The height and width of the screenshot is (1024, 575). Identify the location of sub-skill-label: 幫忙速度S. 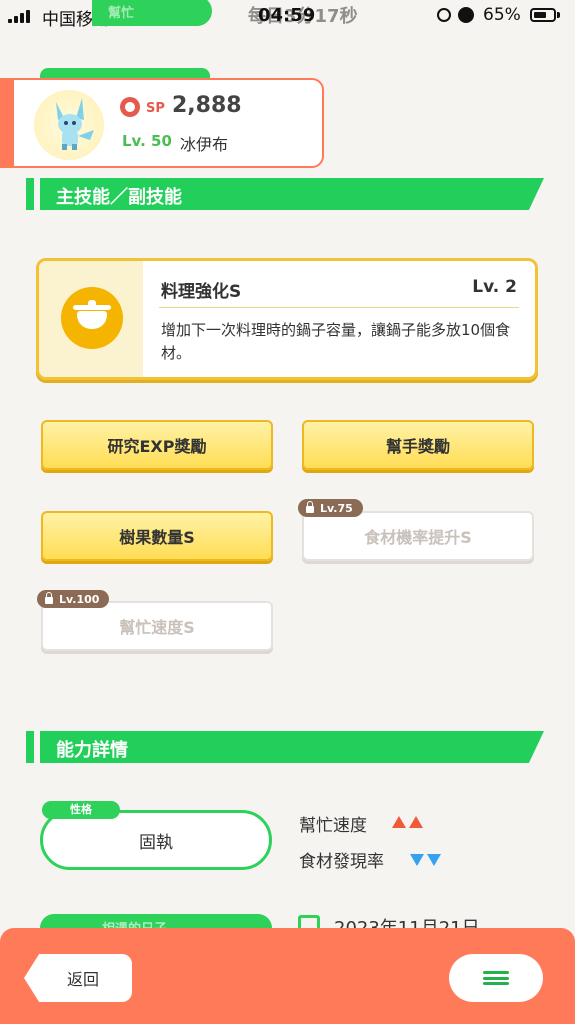
(157, 627).